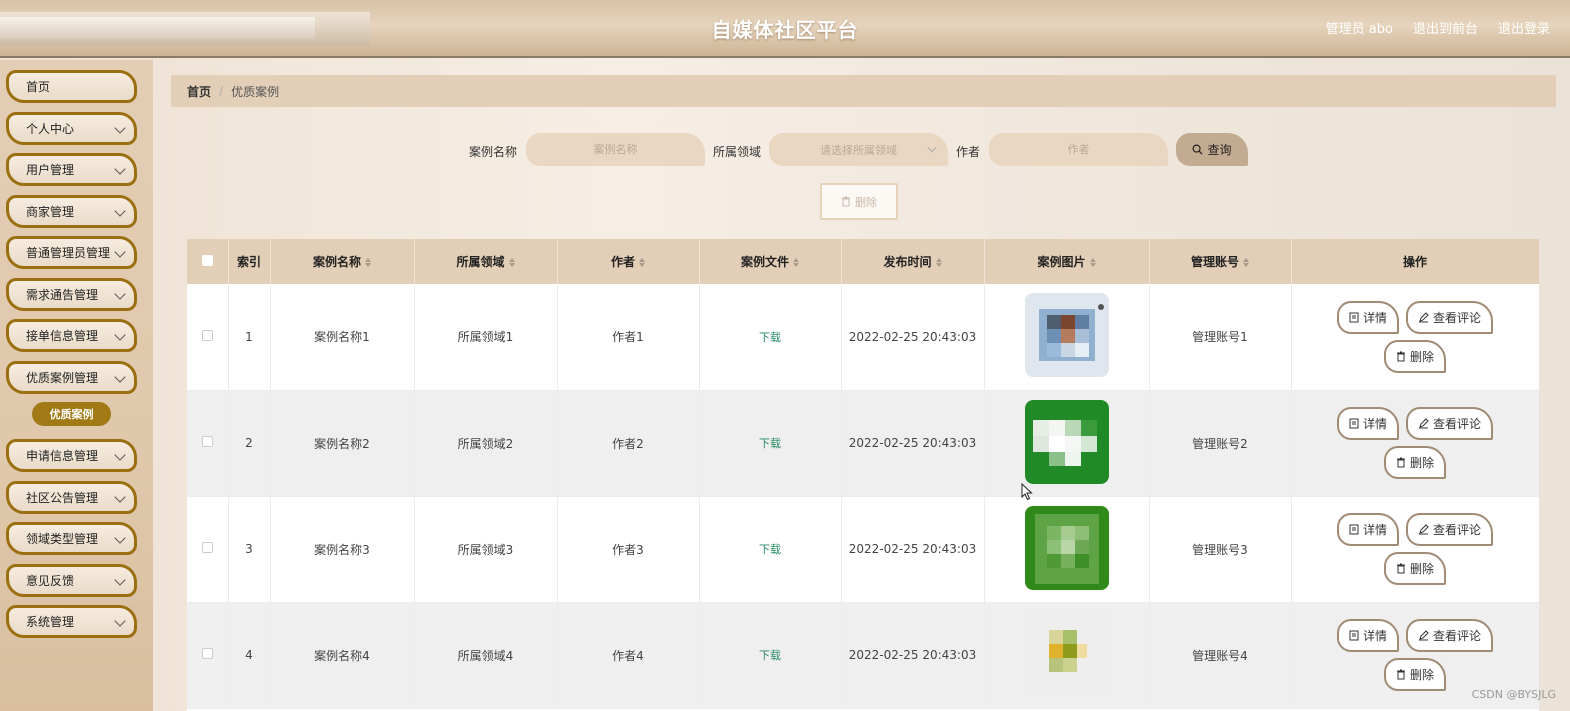 The height and width of the screenshot is (711, 1570). What do you see at coordinates (71, 414) in the screenshot?
I see `sidebar-subitem-quality-case: 优质案例` at bounding box center [71, 414].